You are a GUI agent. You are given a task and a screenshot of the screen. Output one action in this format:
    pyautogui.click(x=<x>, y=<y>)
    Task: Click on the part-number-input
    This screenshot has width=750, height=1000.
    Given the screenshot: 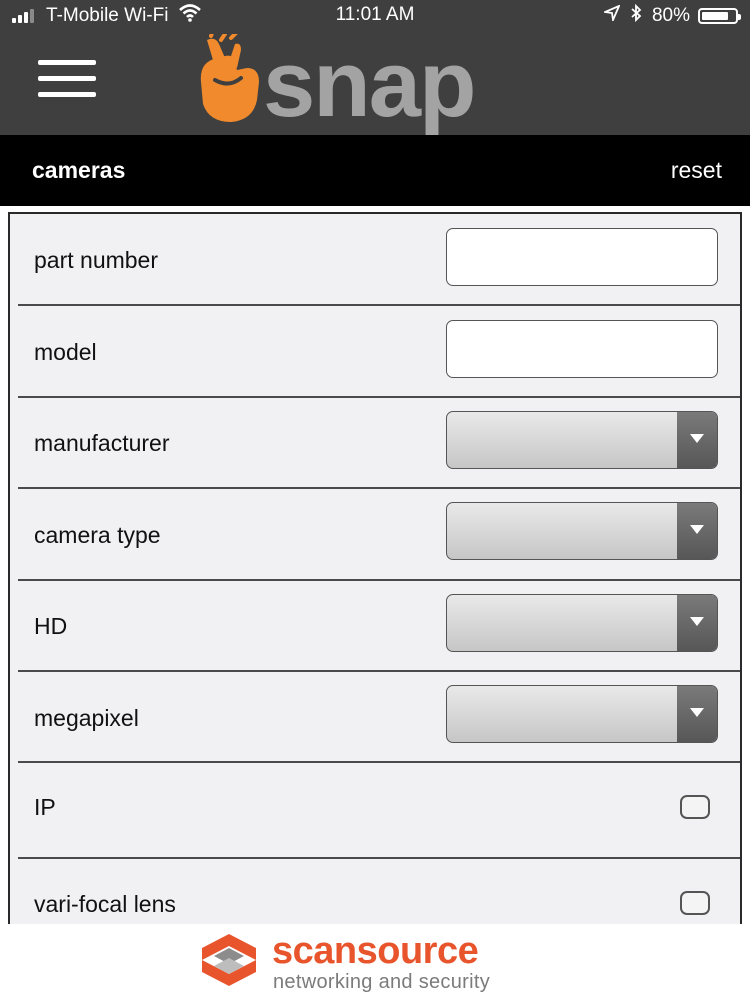 What is the action you would take?
    pyautogui.click(x=582, y=257)
    